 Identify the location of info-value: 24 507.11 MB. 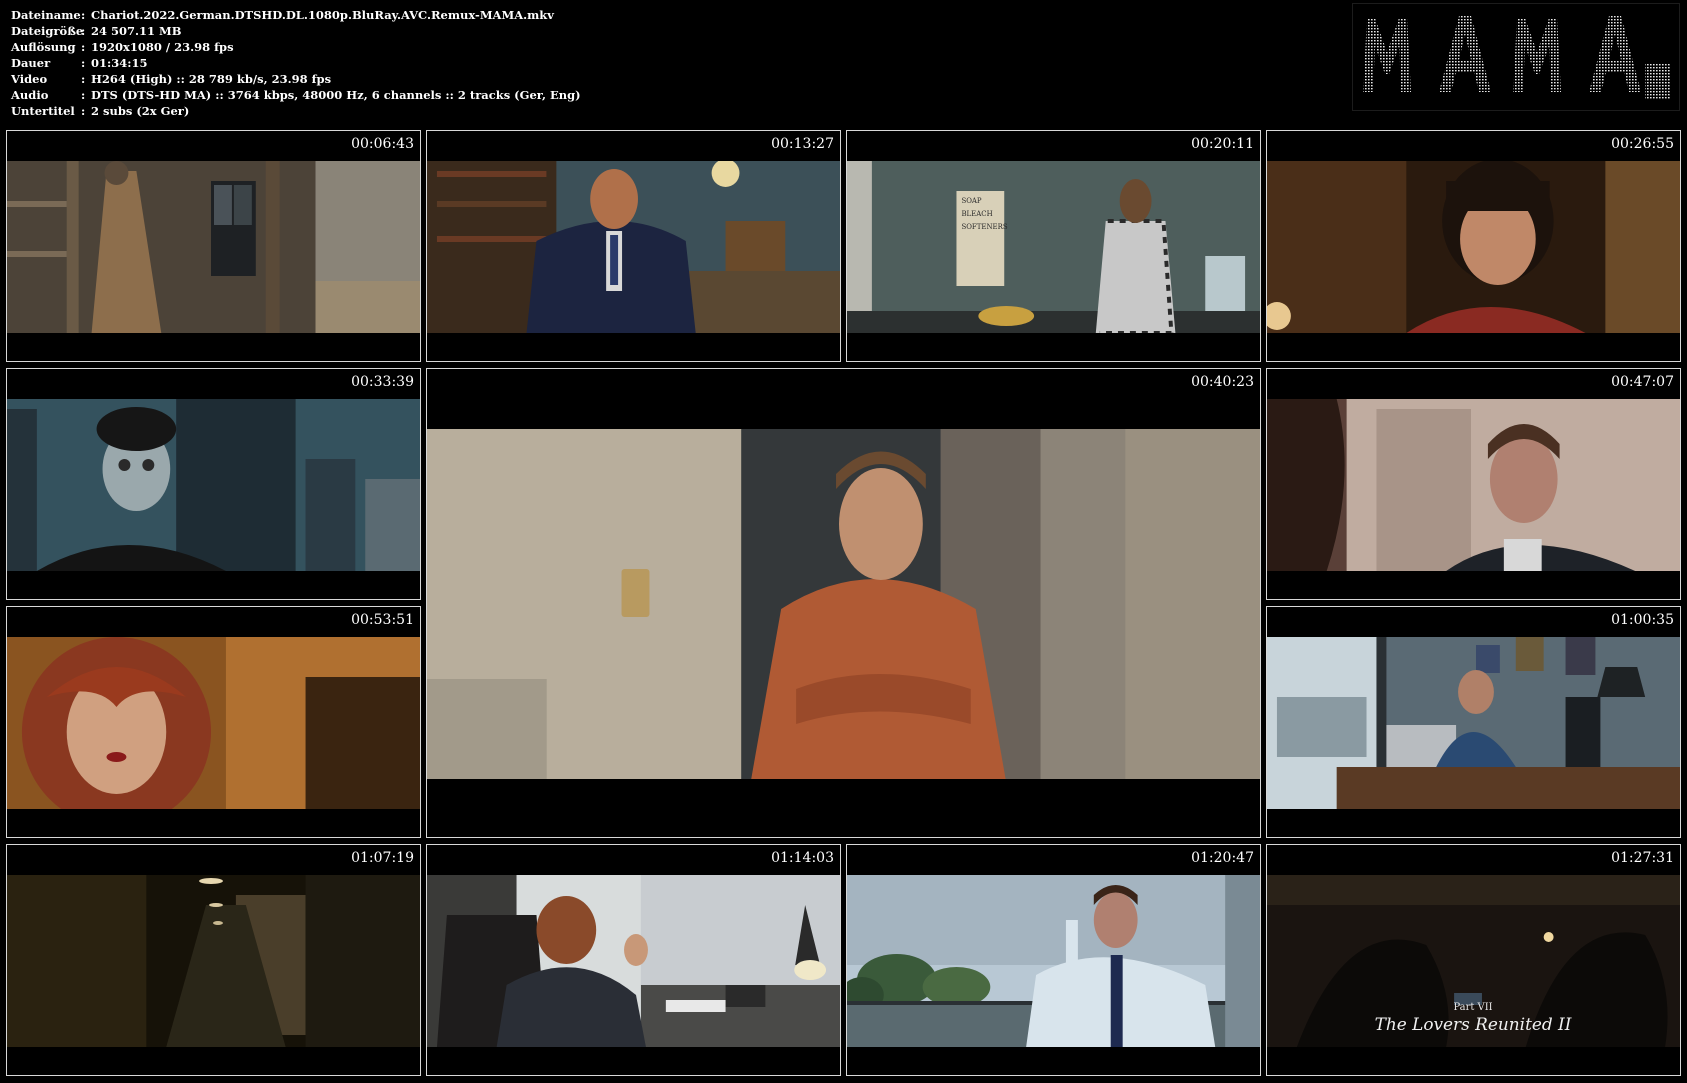
(136, 31).